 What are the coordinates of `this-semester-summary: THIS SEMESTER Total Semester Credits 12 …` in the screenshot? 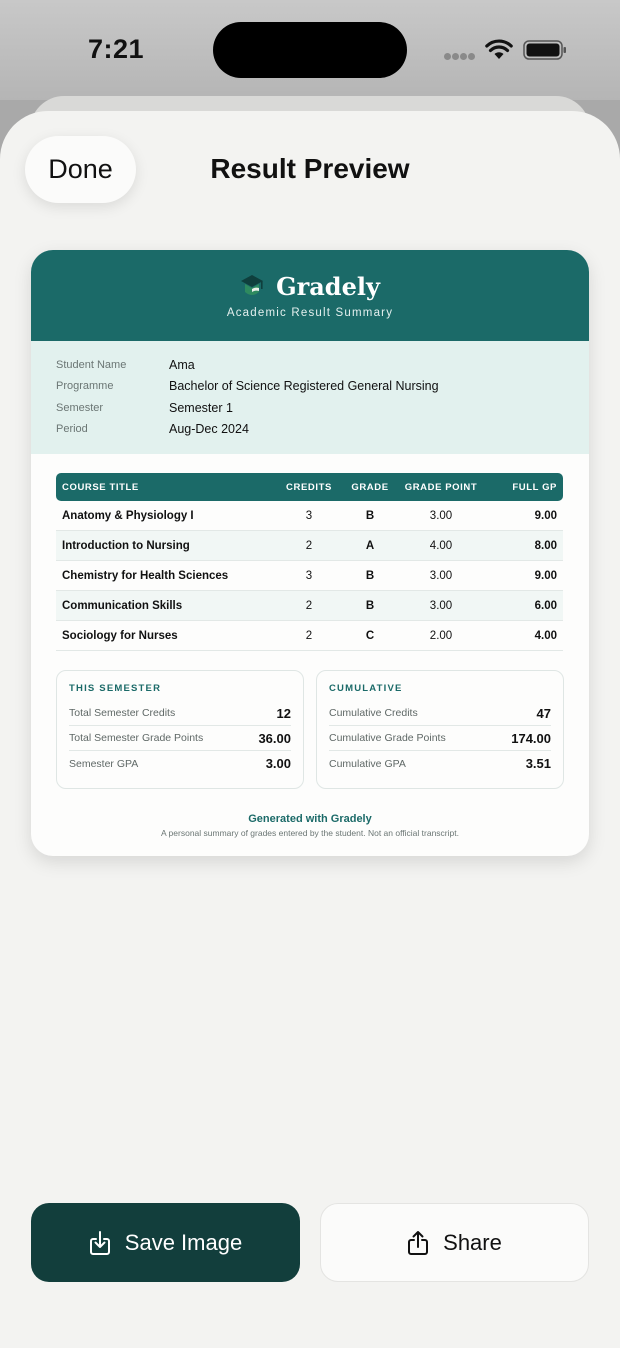 It's located at (180, 729).